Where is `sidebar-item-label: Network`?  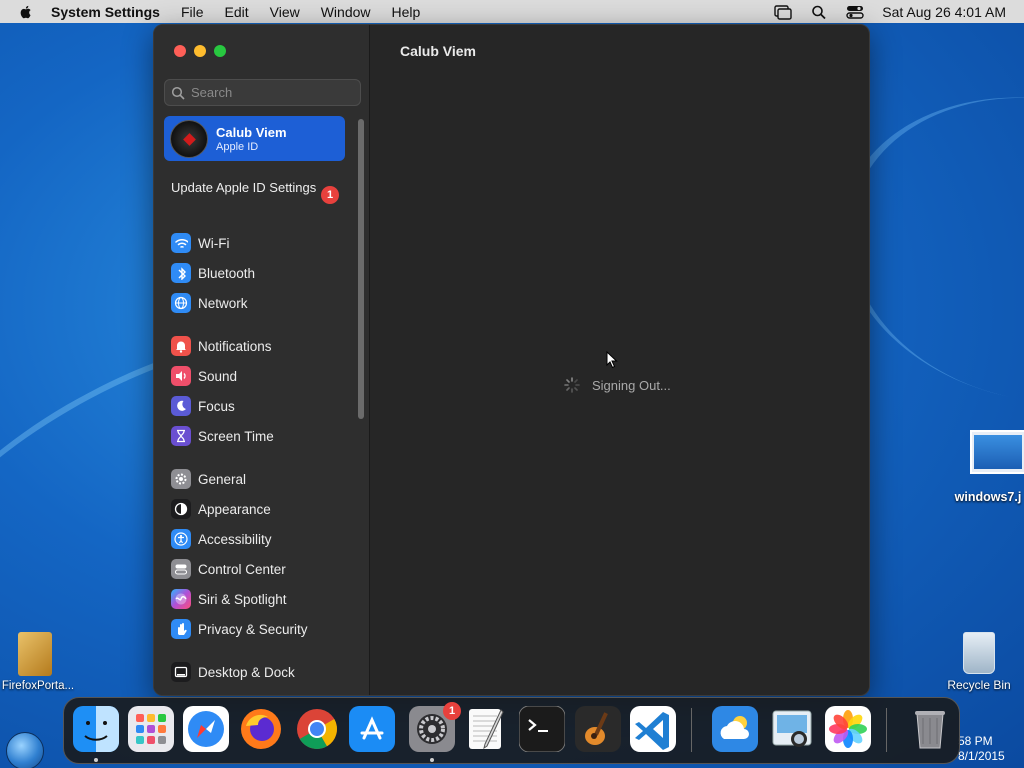 sidebar-item-label: Network is located at coordinates (223, 303).